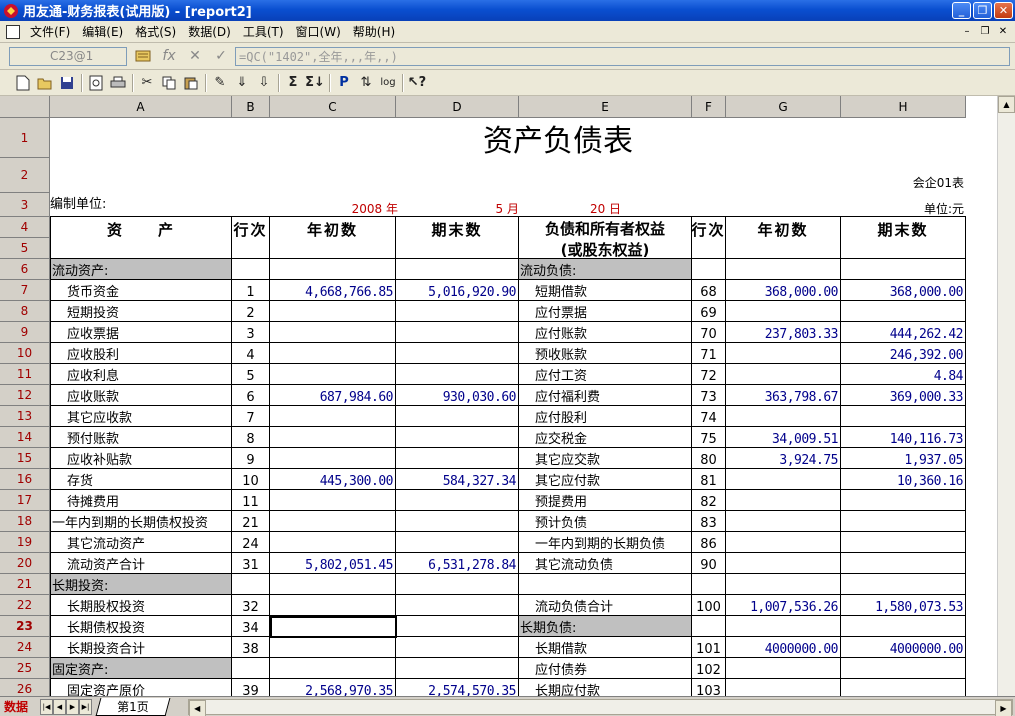 This screenshot has height=716, width=1015. What do you see at coordinates (141, 107) in the screenshot?
I see `column-header-a: A` at bounding box center [141, 107].